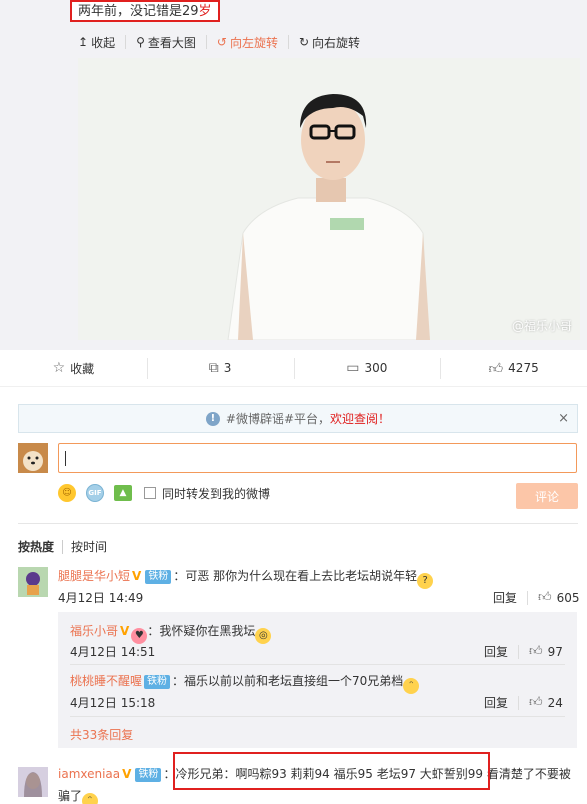 The height and width of the screenshot is (804, 587). Describe the element at coordinates (94, 631) in the screenshot. I see `reply-username: 福乐小哥` at that location.